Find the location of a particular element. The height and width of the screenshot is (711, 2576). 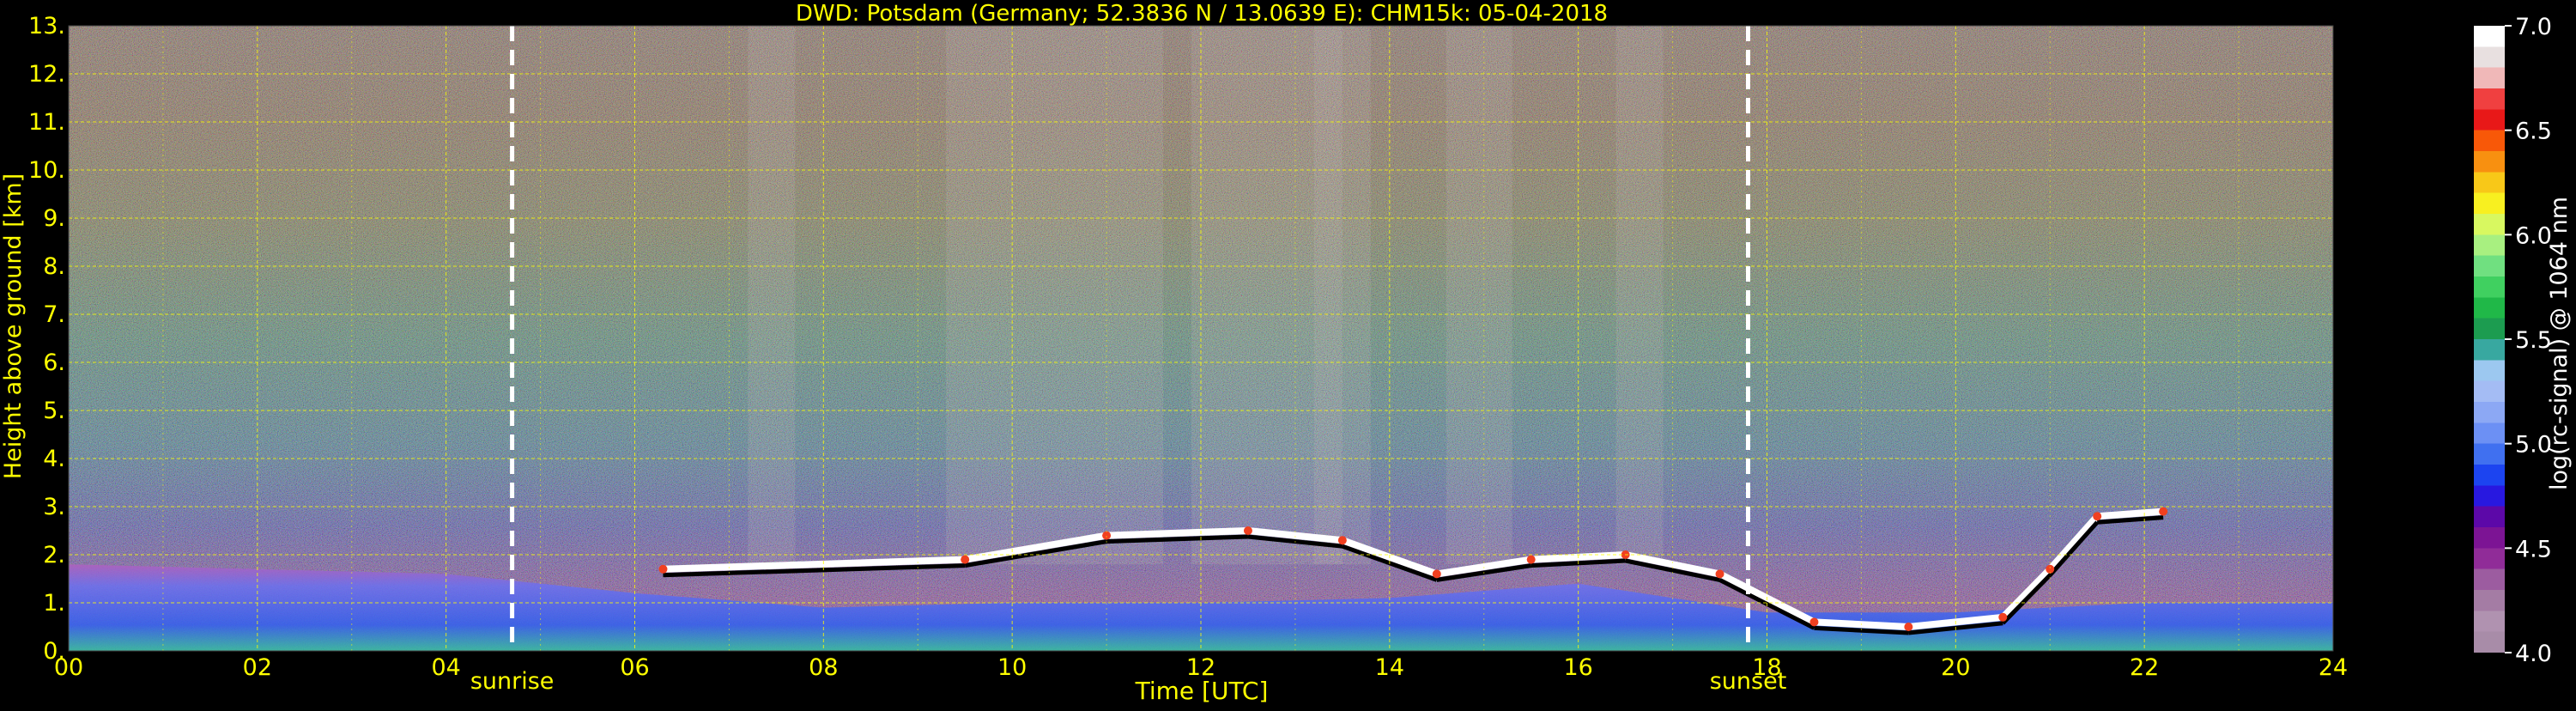

sunset-label: sunset is located at coordinates (1748, 681).